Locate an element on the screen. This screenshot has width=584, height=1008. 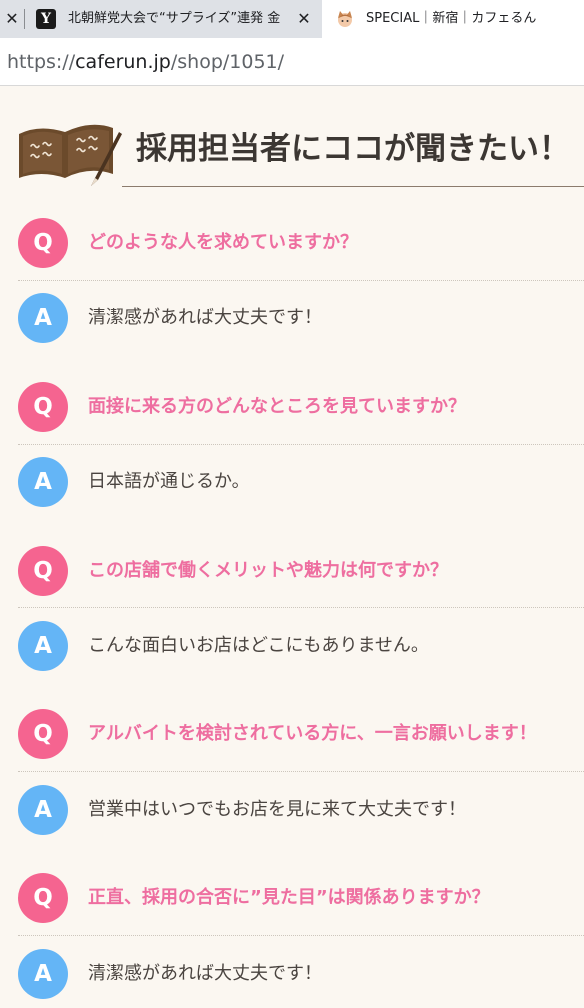
question-text: どのような人を求めていますか？ is located at coordinates (223, 242).